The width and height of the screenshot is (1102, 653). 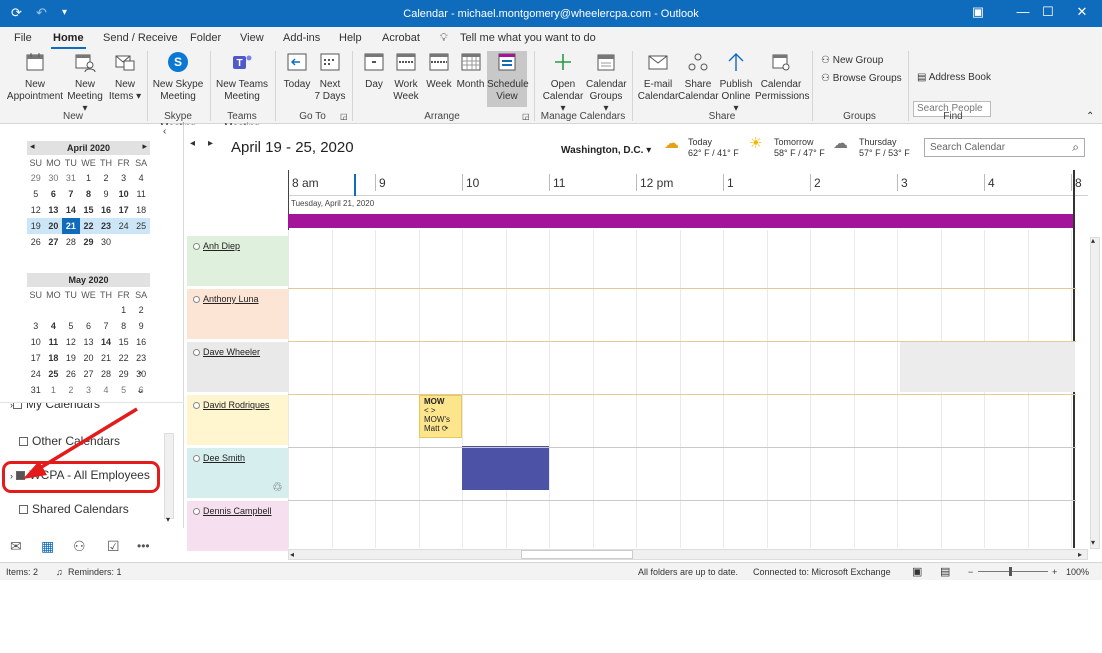 What do you see at coordinates (563, 83) in the screenshot?
I see `open-calendar-button: Open Calendar ▾` at bounding box center [563, 83].